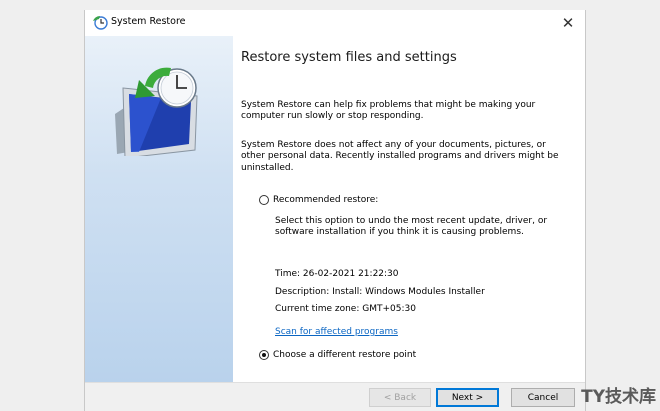 The width and height of the screenshot is (660, 411). What do you see at coordinates (467, 397) in the screenshot?
I see `next-button: Next >` at bounding box center [467, 397].